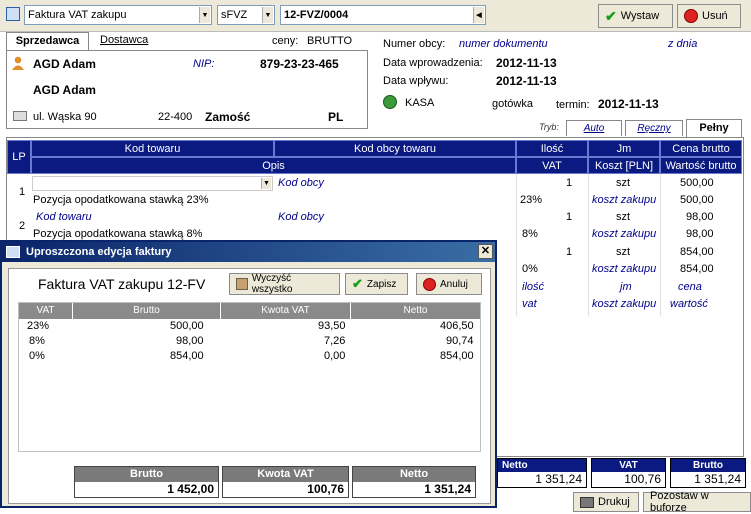 The width and height of the screenshot is (751, 514). Describe the element at coordinates (569, 252) in the screenshot. I see `row3-qty: 1` at that location.